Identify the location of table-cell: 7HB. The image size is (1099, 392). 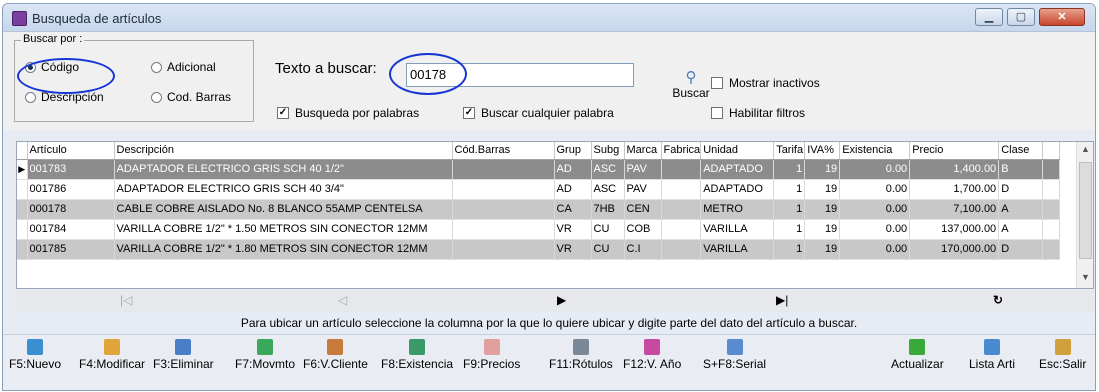
(608, 209).